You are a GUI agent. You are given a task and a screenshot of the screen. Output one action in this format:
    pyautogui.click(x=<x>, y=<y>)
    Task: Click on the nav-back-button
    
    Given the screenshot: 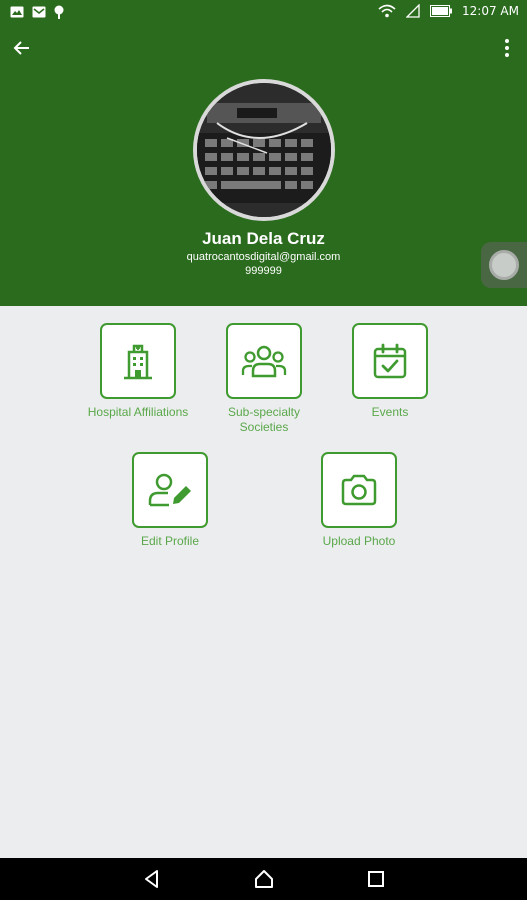 What is the action you would take?
    pyautogui.click(x=152, y=879)
    